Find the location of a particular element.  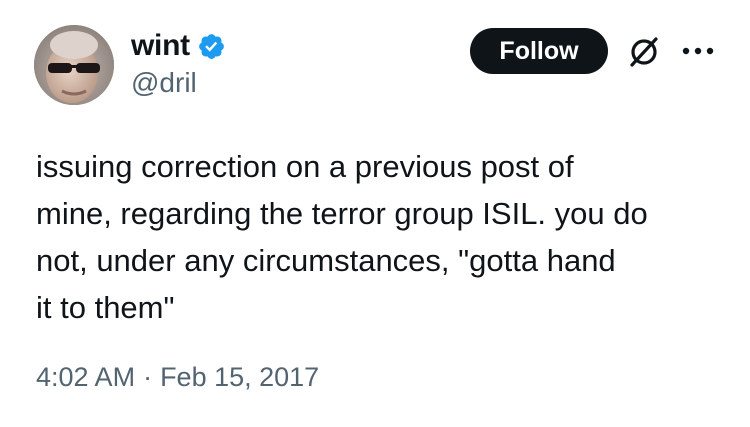

tweet-time: 4:02 AM is located at coordinates (86, 377).